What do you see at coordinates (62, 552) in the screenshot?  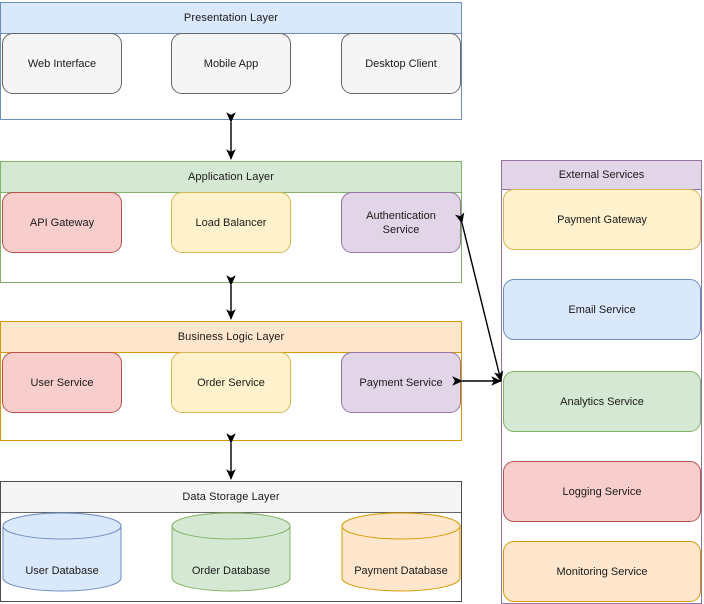 I see `database-user-database: User Database` at bounding box center [62, 552].